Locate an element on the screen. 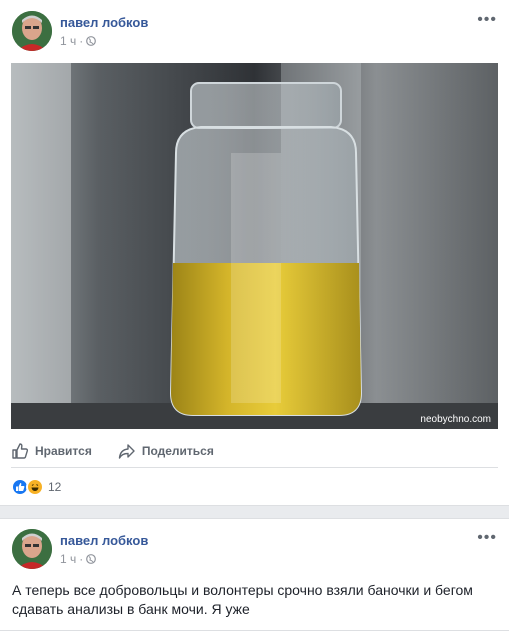 This screenshot has width=509, height=631. like-label: Нравится is located at coordinates (63, 451).